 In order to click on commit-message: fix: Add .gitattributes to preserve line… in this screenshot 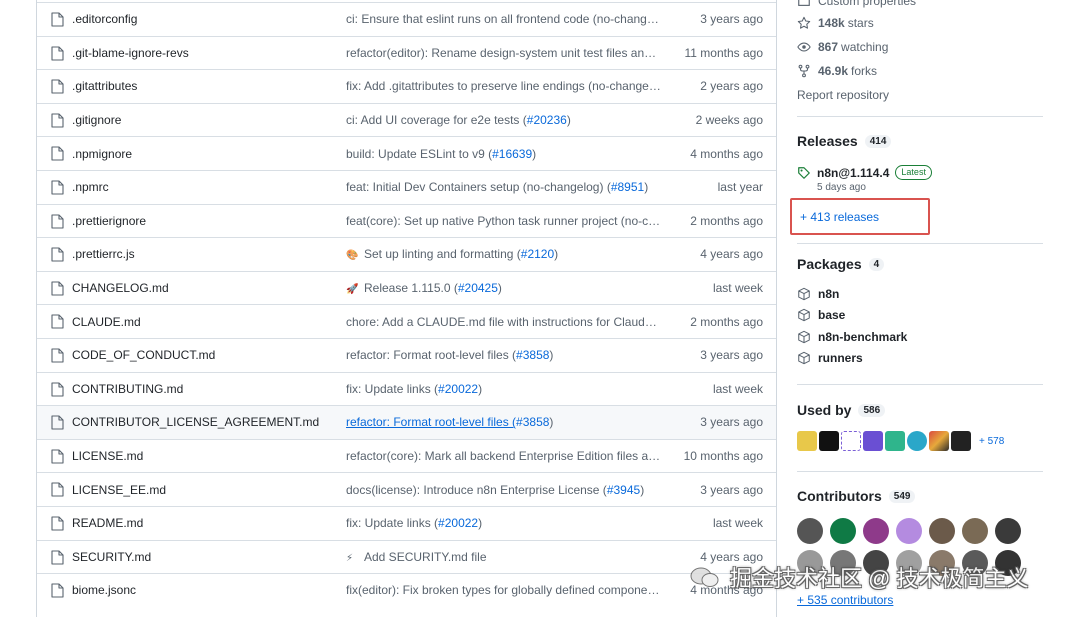, I will do `click(504, 86)`.